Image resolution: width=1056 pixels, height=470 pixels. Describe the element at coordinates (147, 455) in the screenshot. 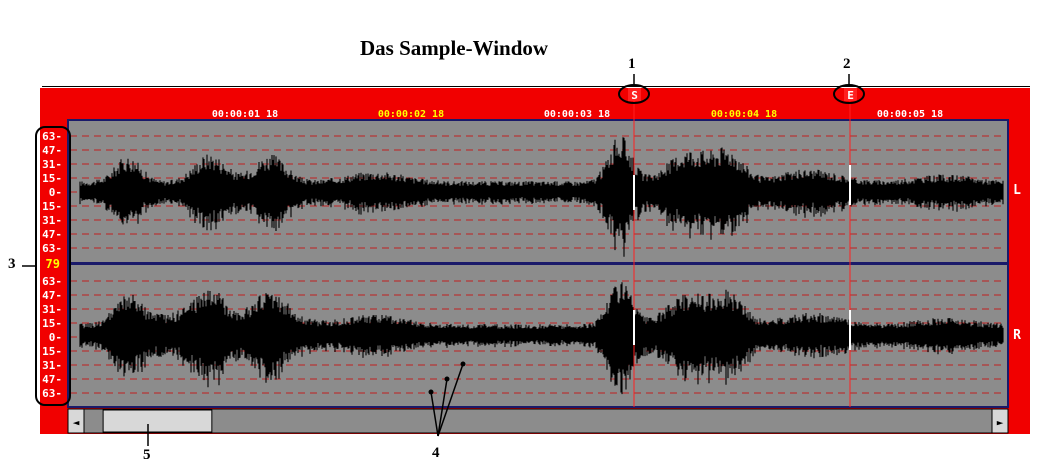

I see `callout-5: 5` at that location.